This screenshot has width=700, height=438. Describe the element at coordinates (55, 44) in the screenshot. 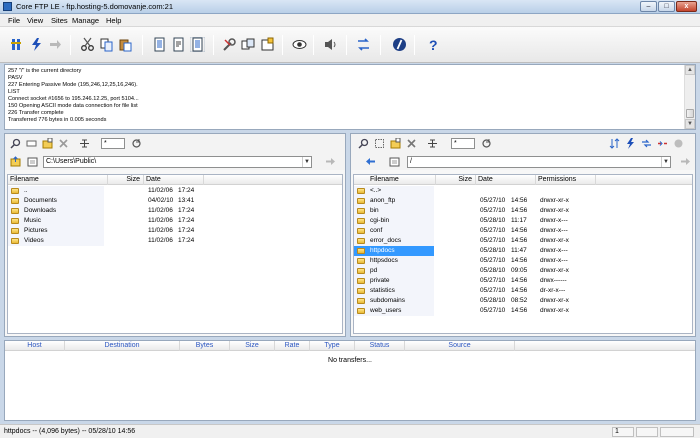

I see `disconnect-icon` at that location.